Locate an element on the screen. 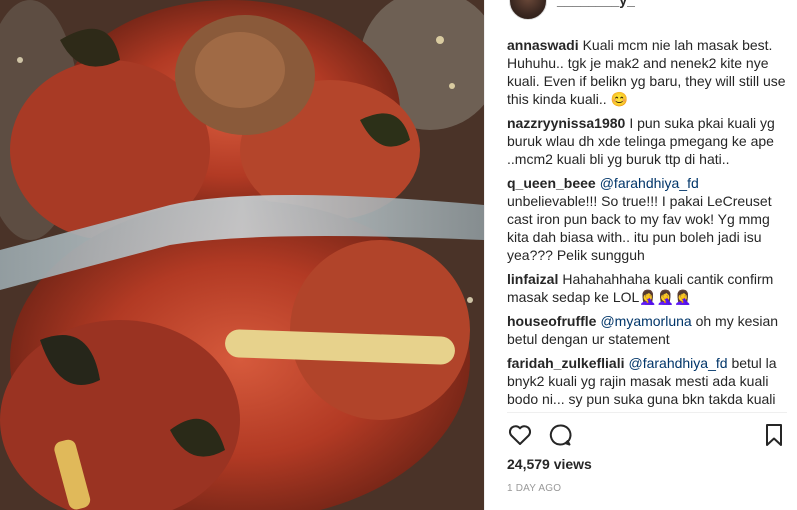 This screenshot has width=797, height=510. comment-username: q_ueen_beee is located at coordinates (551, 183).